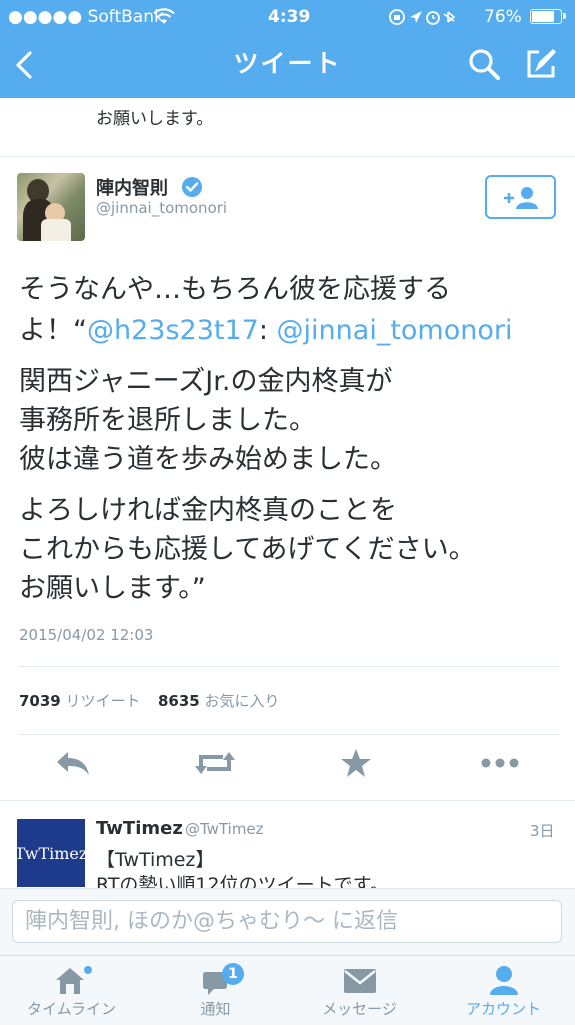  Describe the element at coordinates (503, 17) in the screenshot. I see `battery-percent: 76%` at that location.